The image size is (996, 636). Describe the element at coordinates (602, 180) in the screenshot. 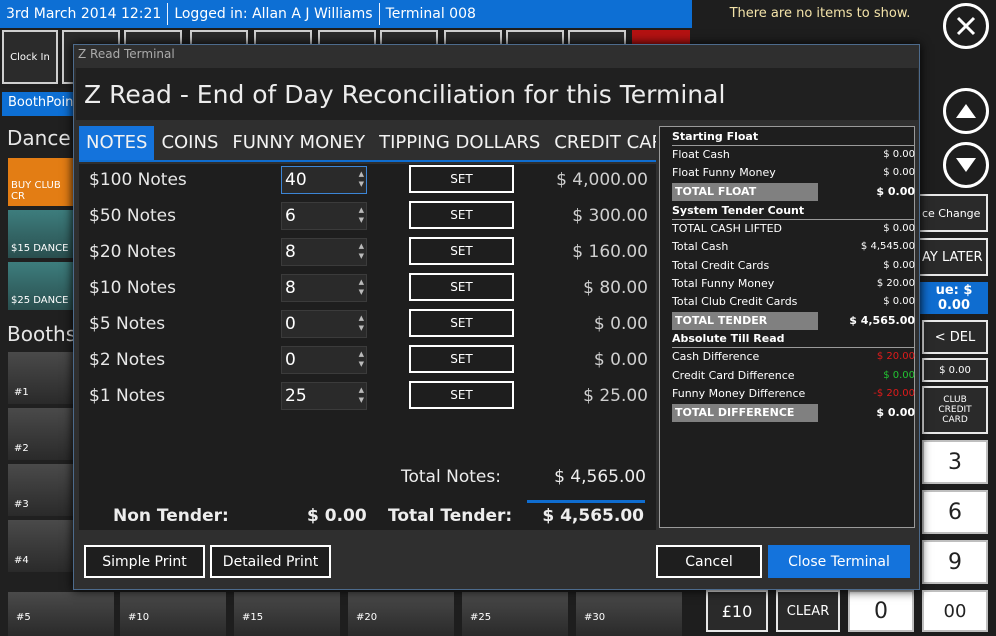

I see `note-total-100: $ 4,000.00` at that location.